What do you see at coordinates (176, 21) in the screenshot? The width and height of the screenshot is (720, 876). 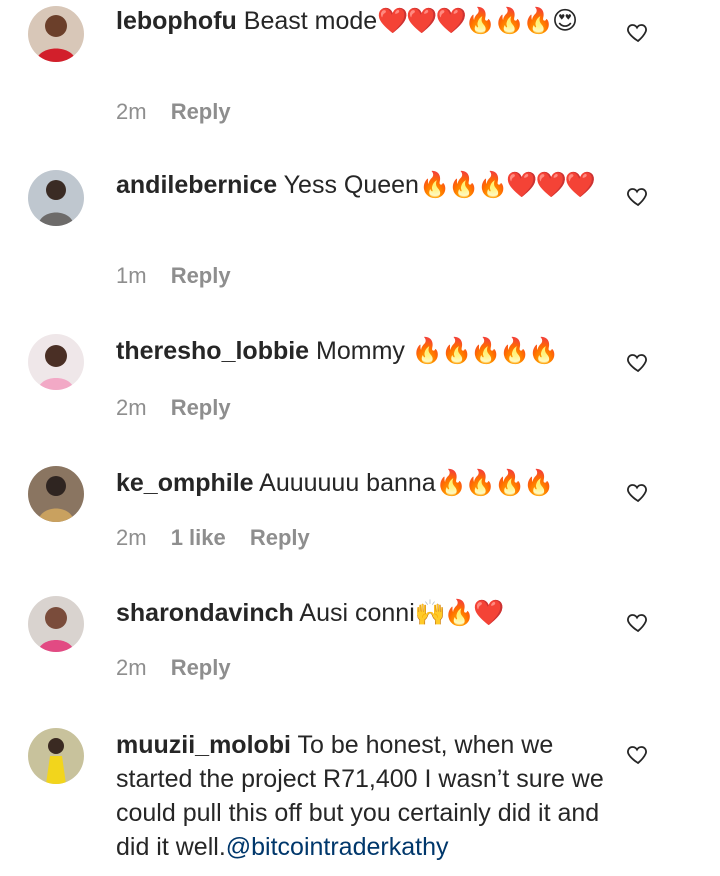 I see `comment-username: lebophofu` at bounding box center [176, 21].